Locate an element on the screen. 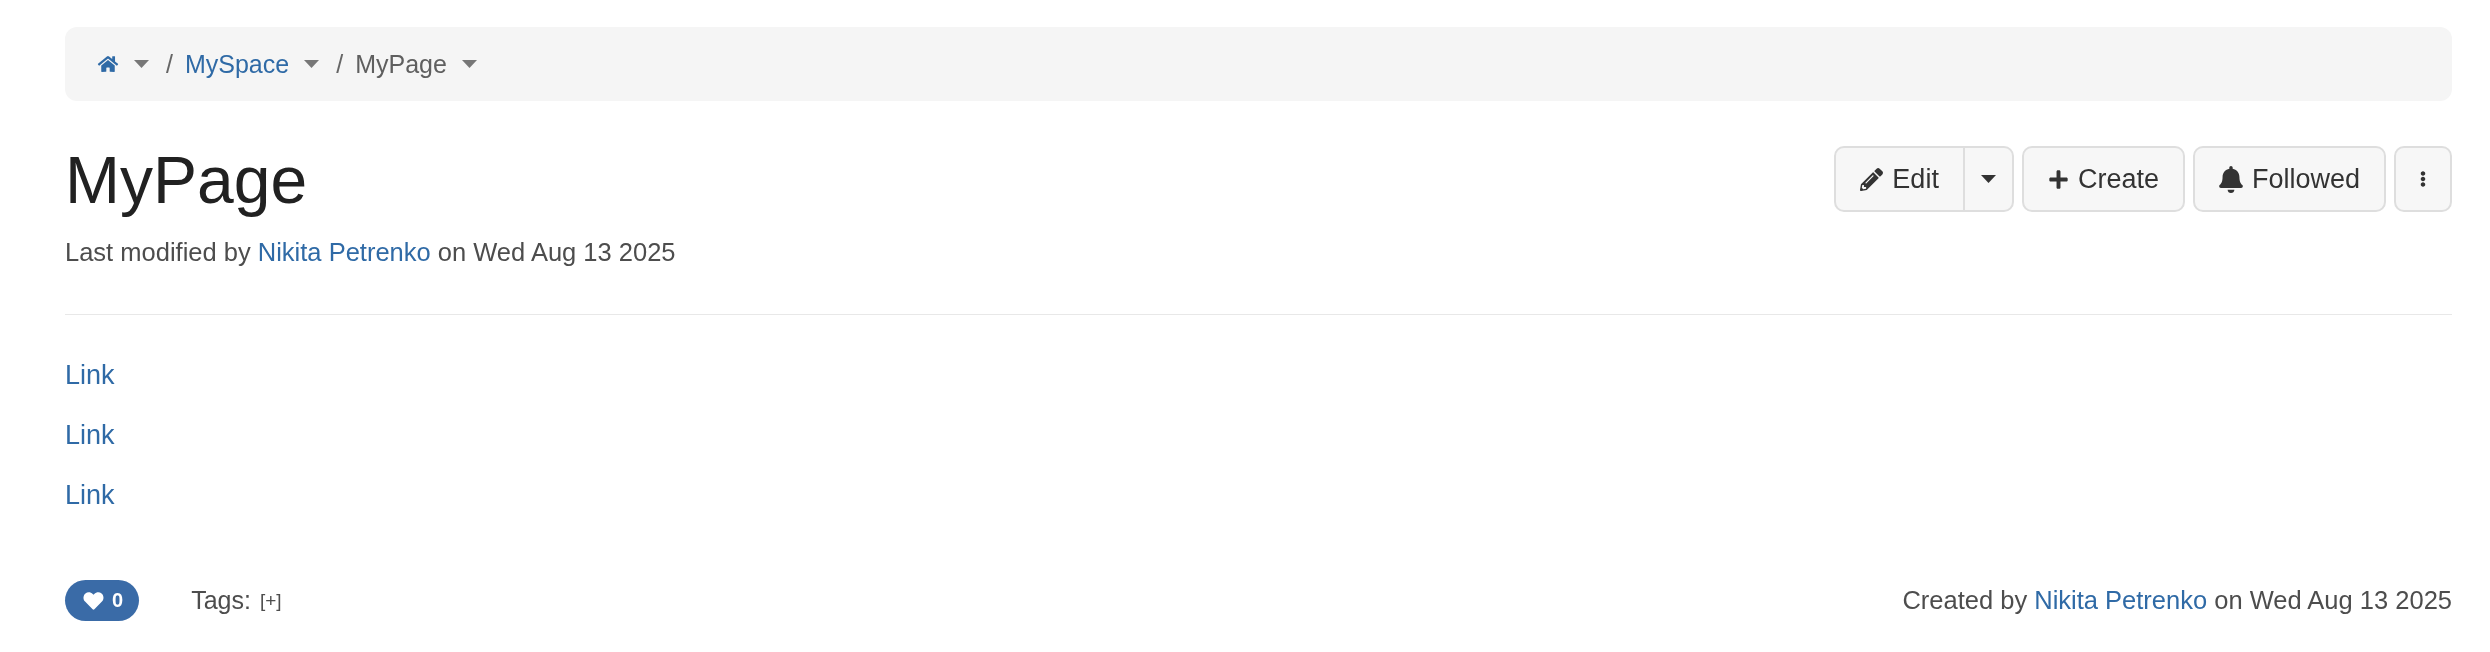 The image size is (2490, 652). breadcrumb-link: MySpace is located at coordinates (237, 64).